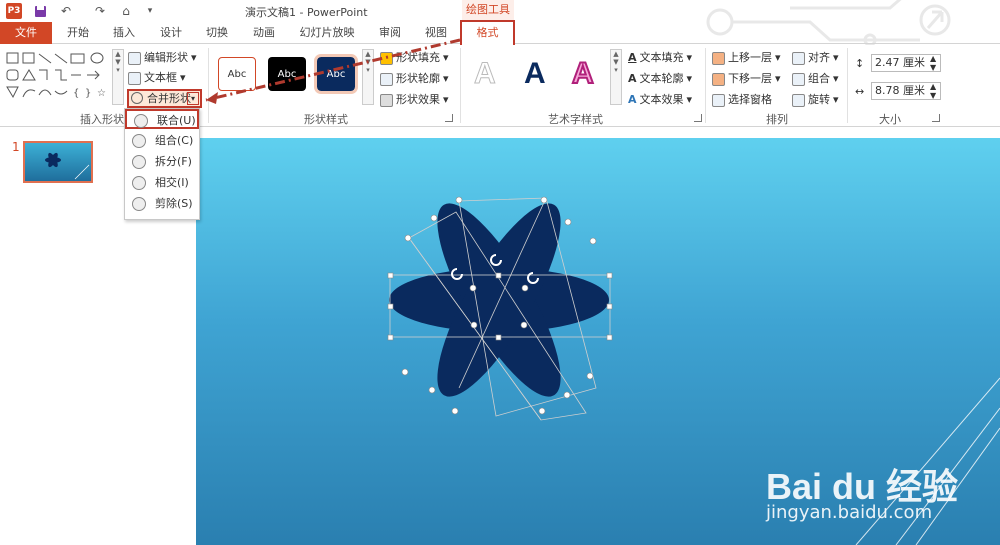 This screenshot has width=1000, height=545. What do you see at coordinates (616, 77) in the screenshot?
I see `wordart-scroll: ▲ ▼ ▾` at bounding box center [616, 77].